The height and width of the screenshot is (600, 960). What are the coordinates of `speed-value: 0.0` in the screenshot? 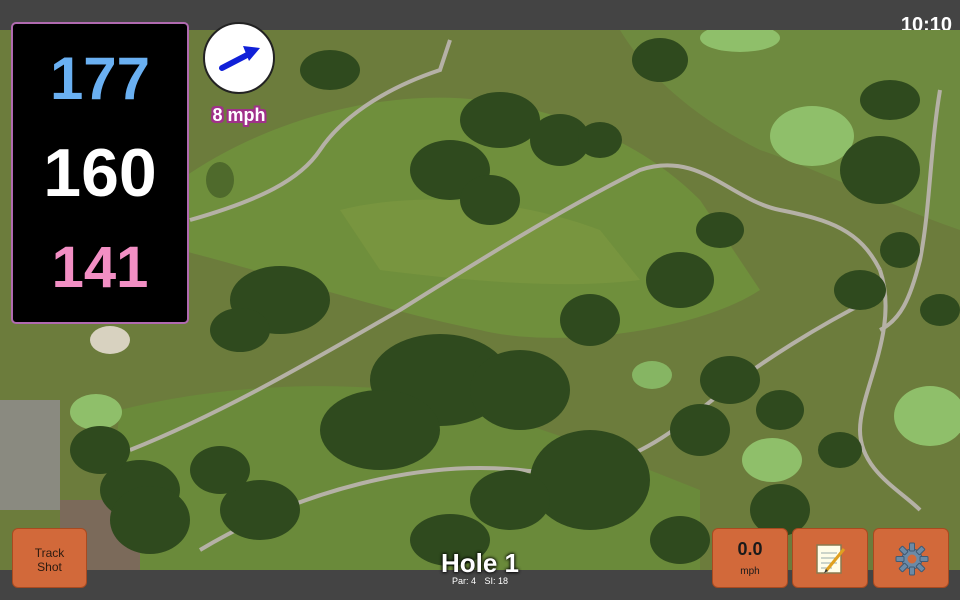 It's located at (750, 549).